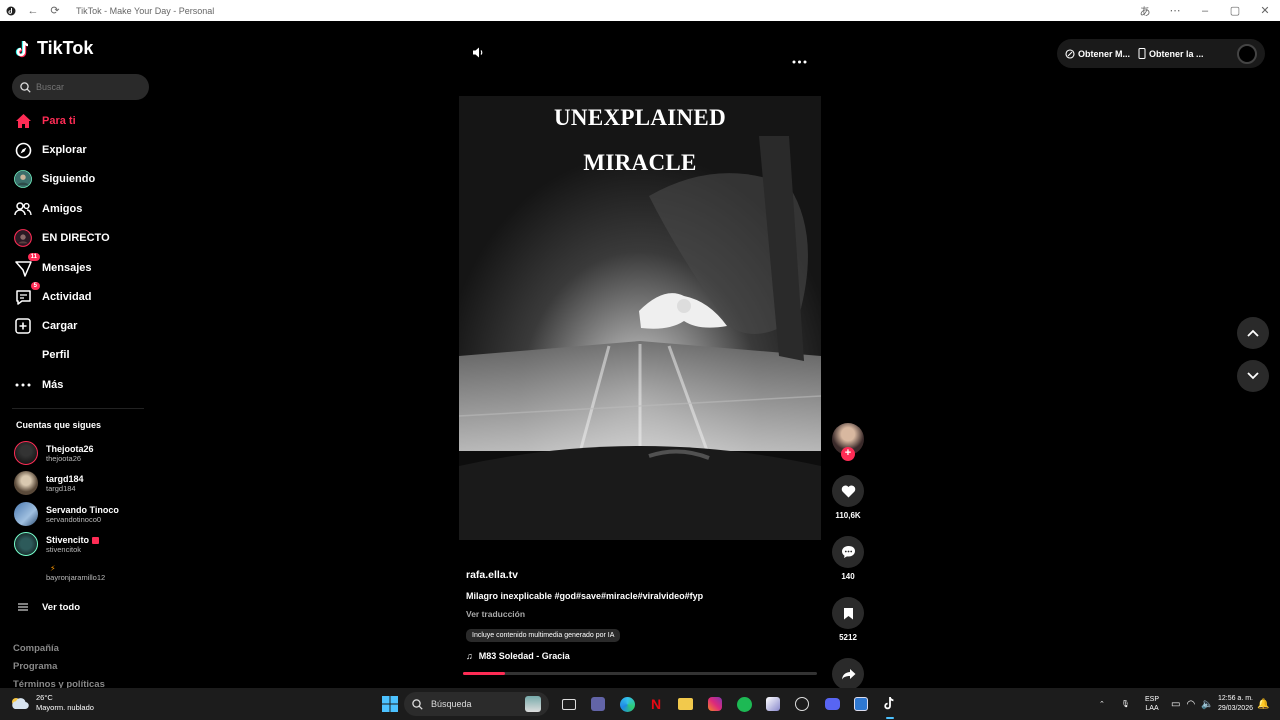 Image resolution: width=1280 pixels, height=720 pixels. Describe the element at coordinates (417, 704) in the screenshot. I see `search-icon` at that location.